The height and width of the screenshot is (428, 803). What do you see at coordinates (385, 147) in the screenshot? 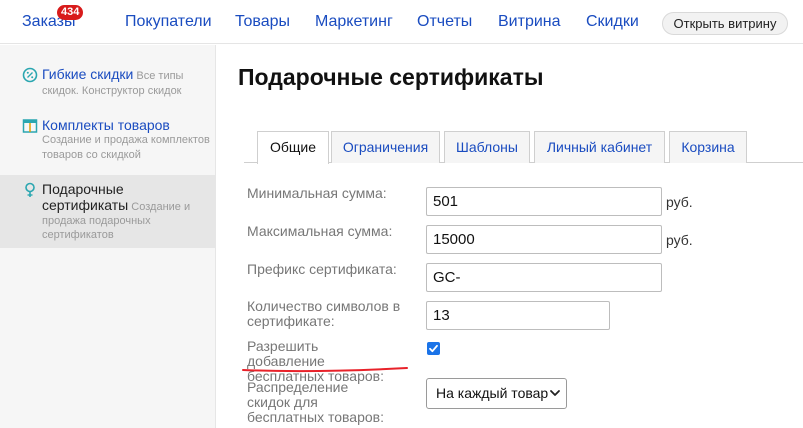
I see `tab-restrictions: Ограничения` at bounding box center [385, 147].